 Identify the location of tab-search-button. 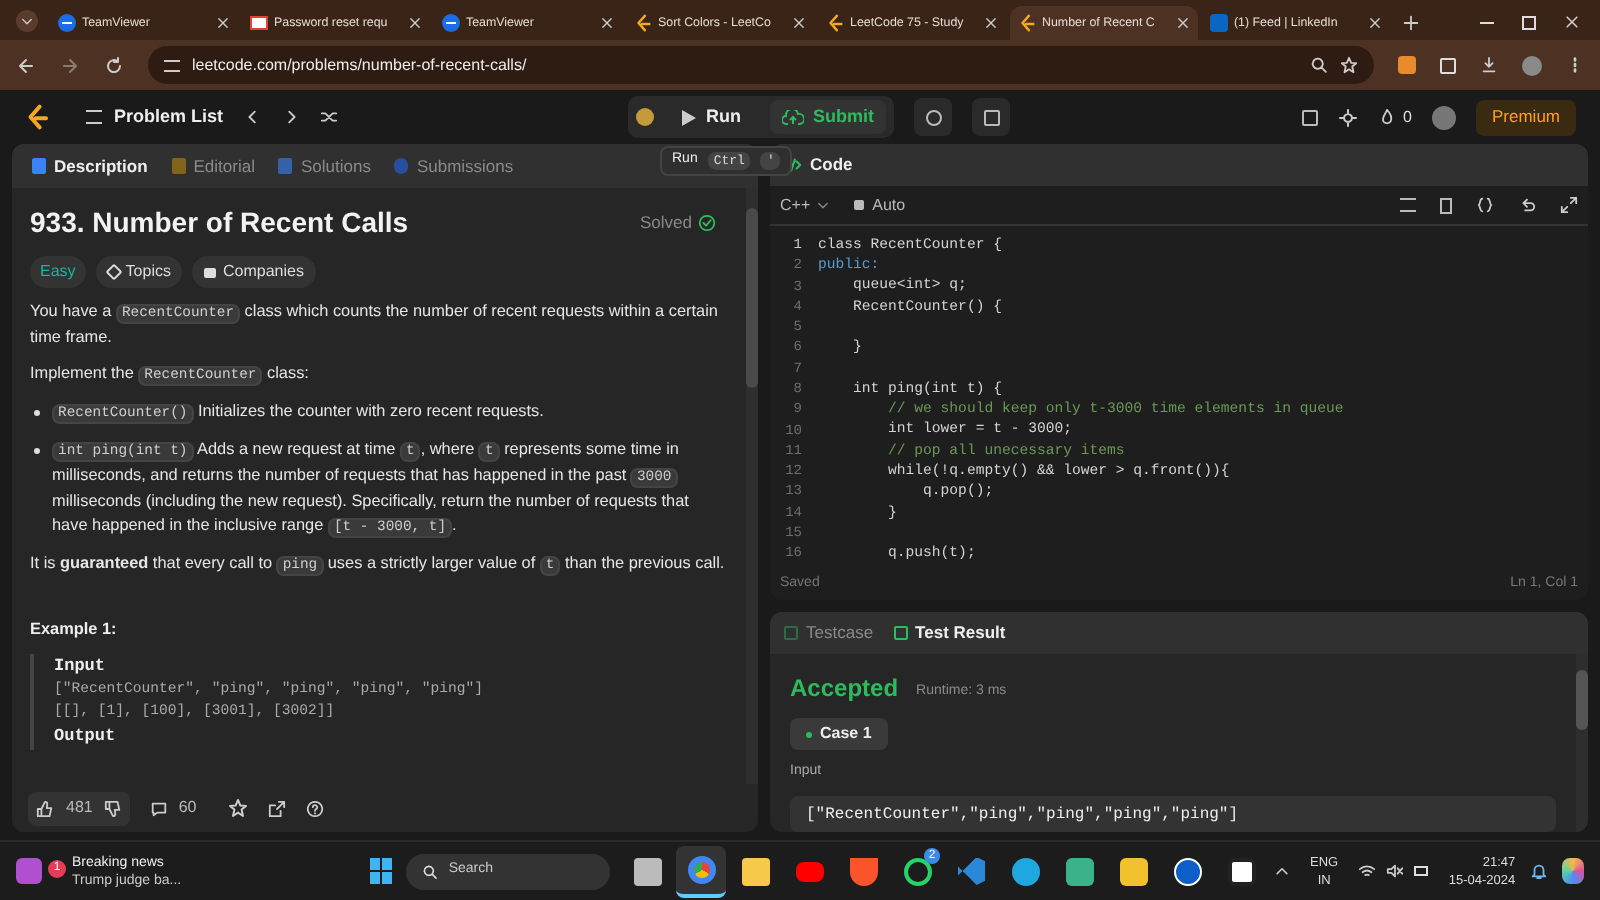
(27, 21).